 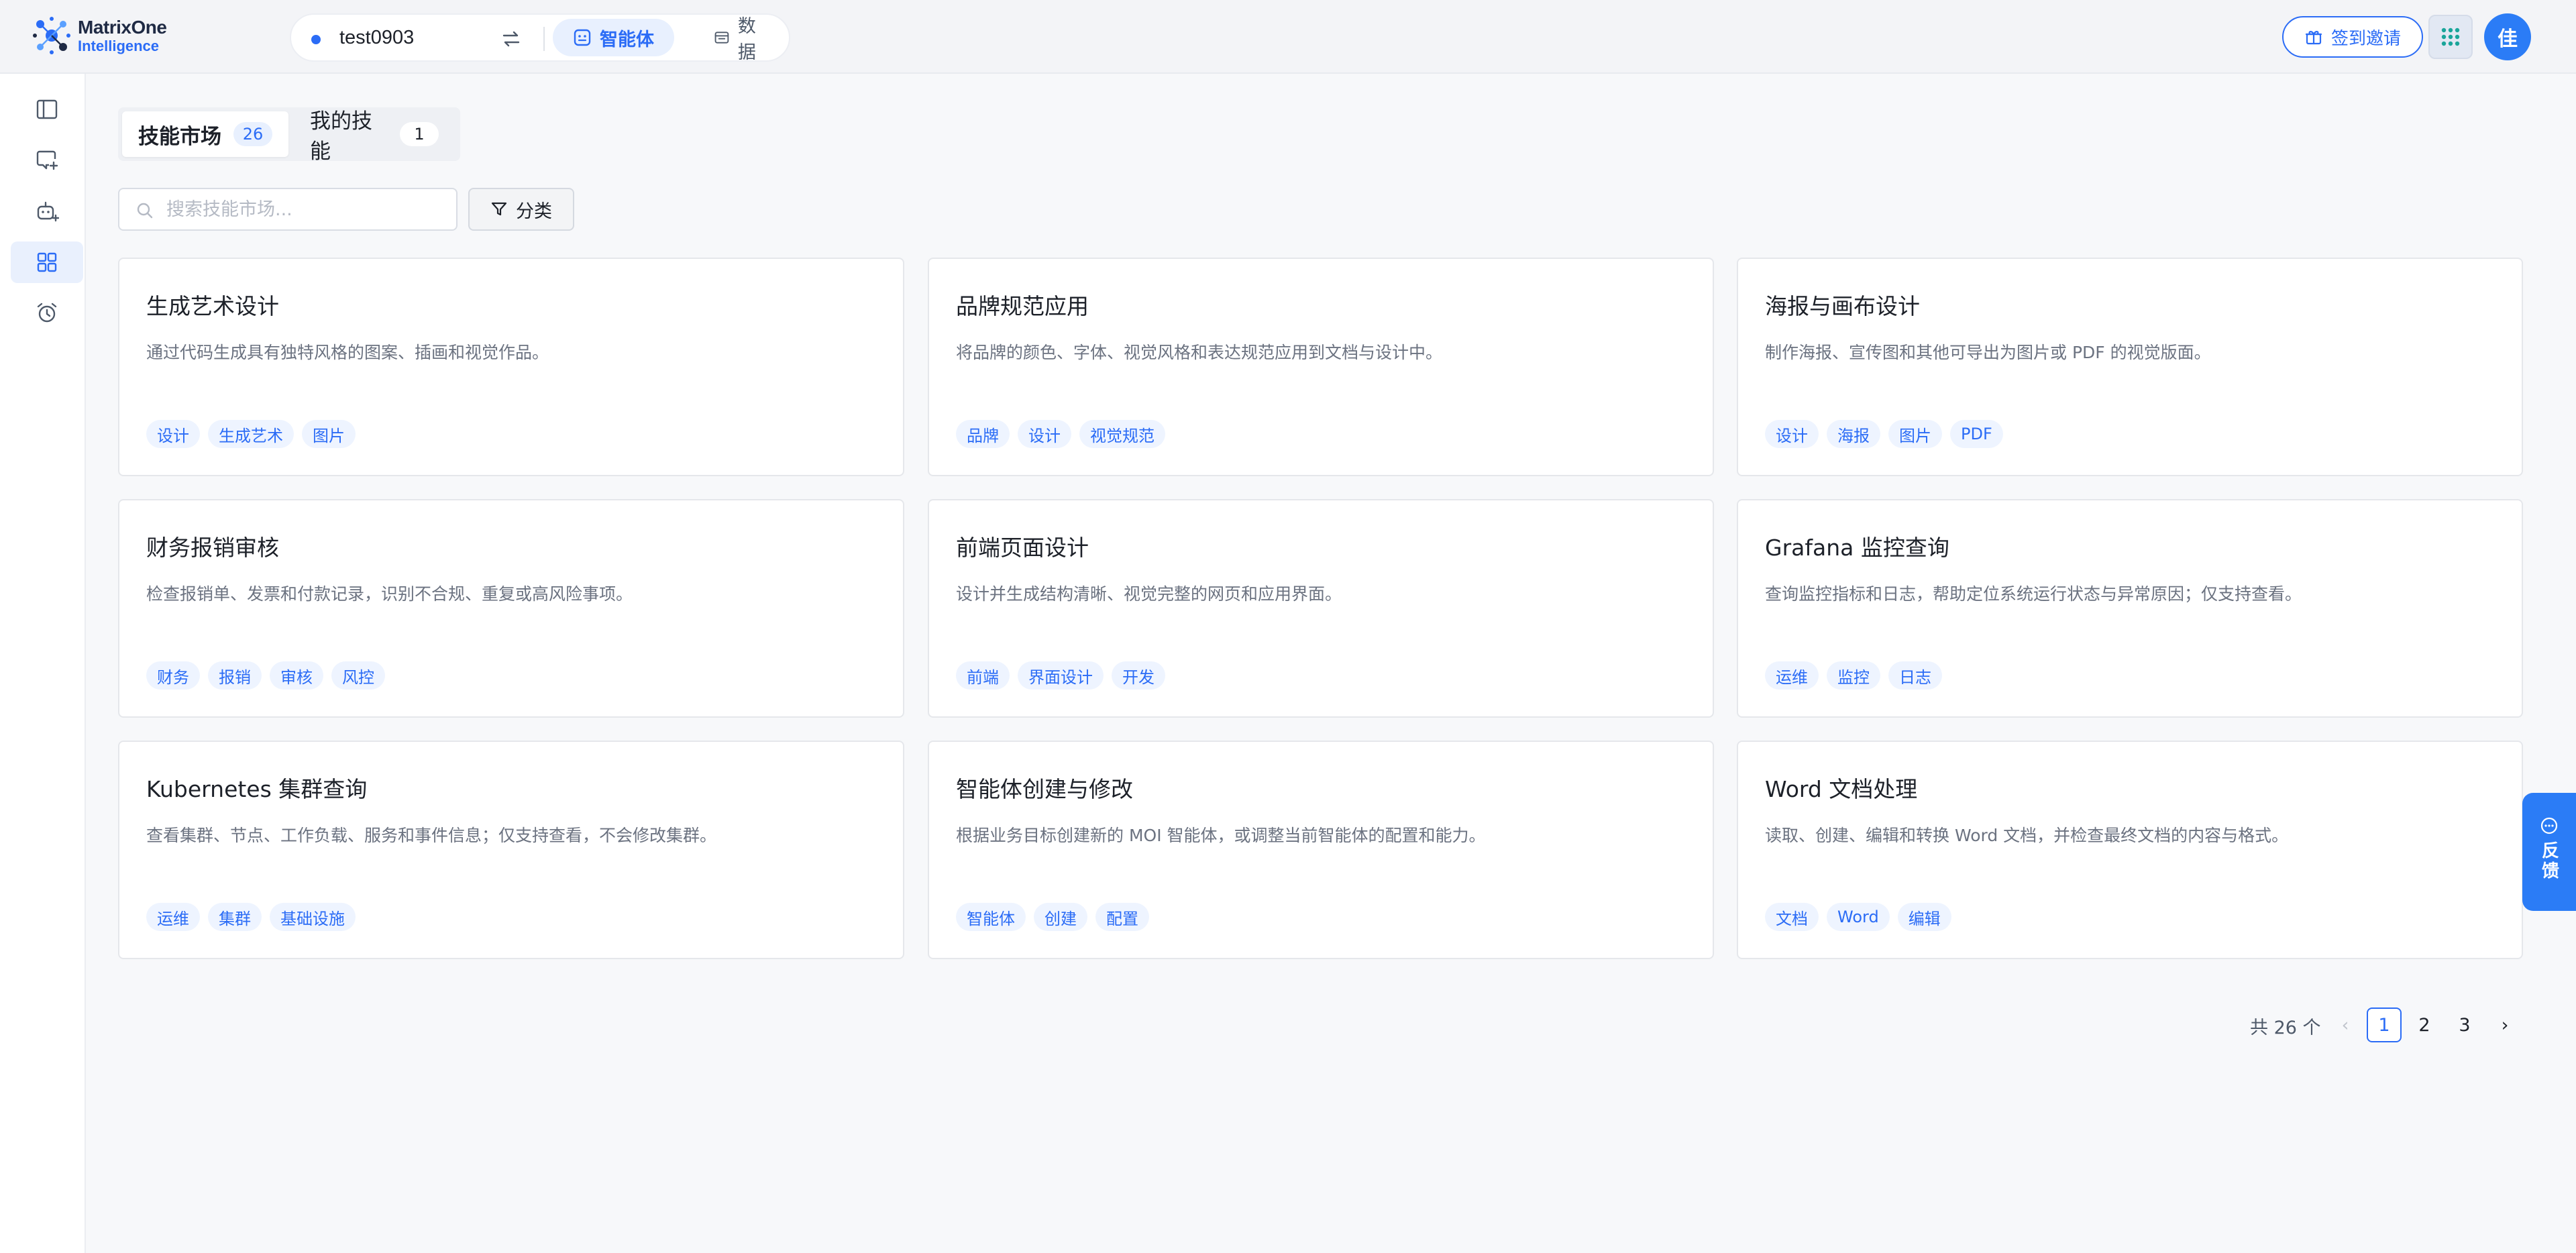 What do you see at coordinates (540, 38) in the screenshot?
I see `workspace-switcher: test0903 智能体 数据` at bounding box center [540, 38].